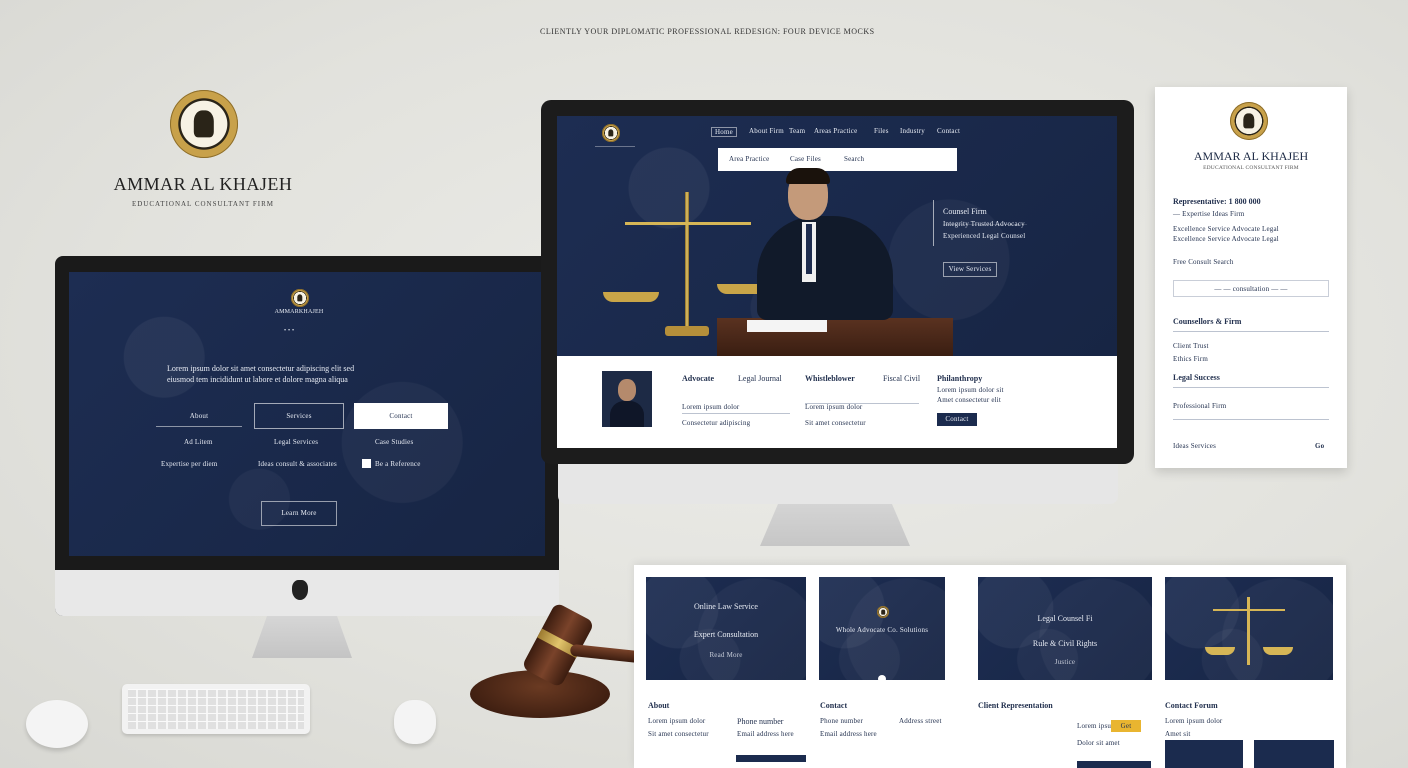 The height and width of the screenshot is (768, 1408). I want to click on trackpad-mouse-left, so click(57, 724).